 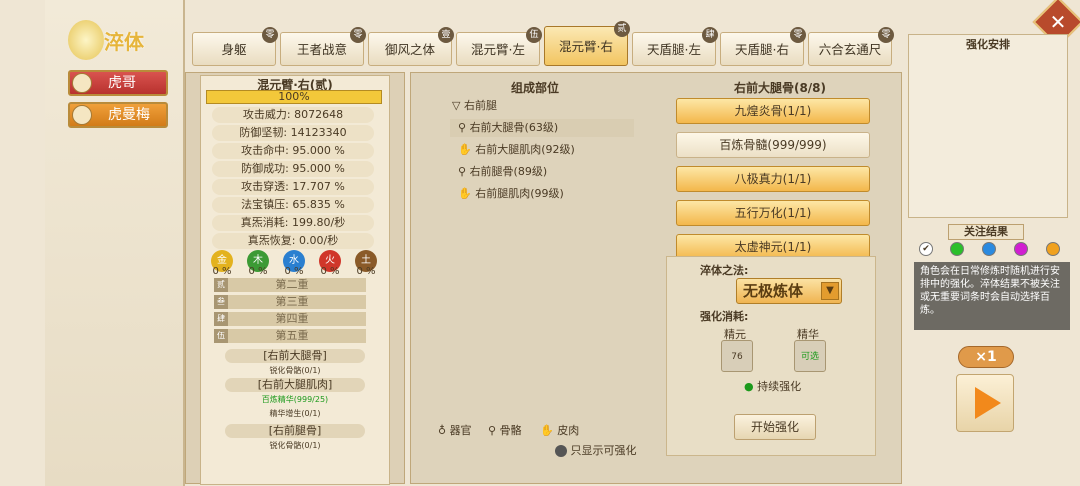 I want to click on requirement-sub: 百炼精华(999/25), so click(x=295, y=399).